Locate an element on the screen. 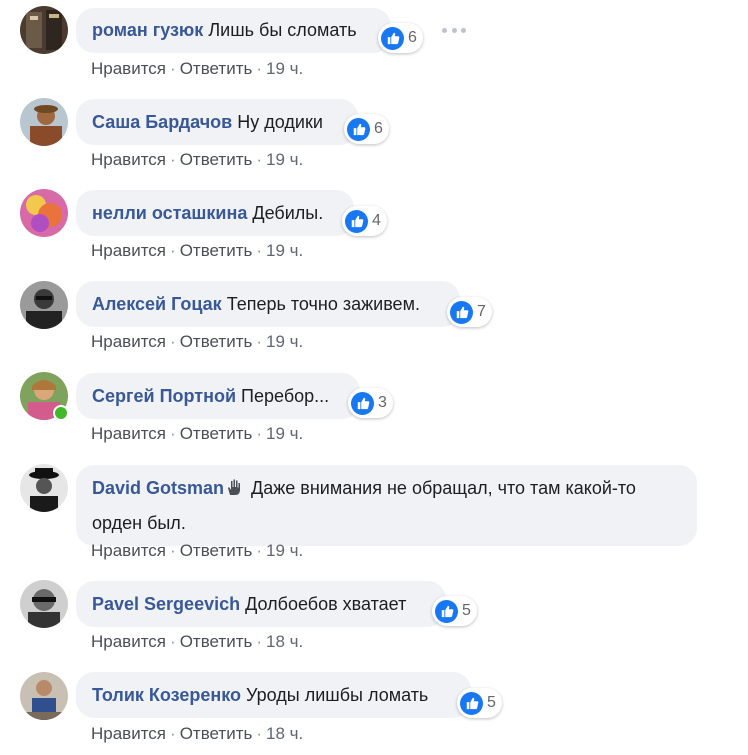 The image size is (748, 755). comment-author: Толик Козеренко is located at coordinates (166, 695).